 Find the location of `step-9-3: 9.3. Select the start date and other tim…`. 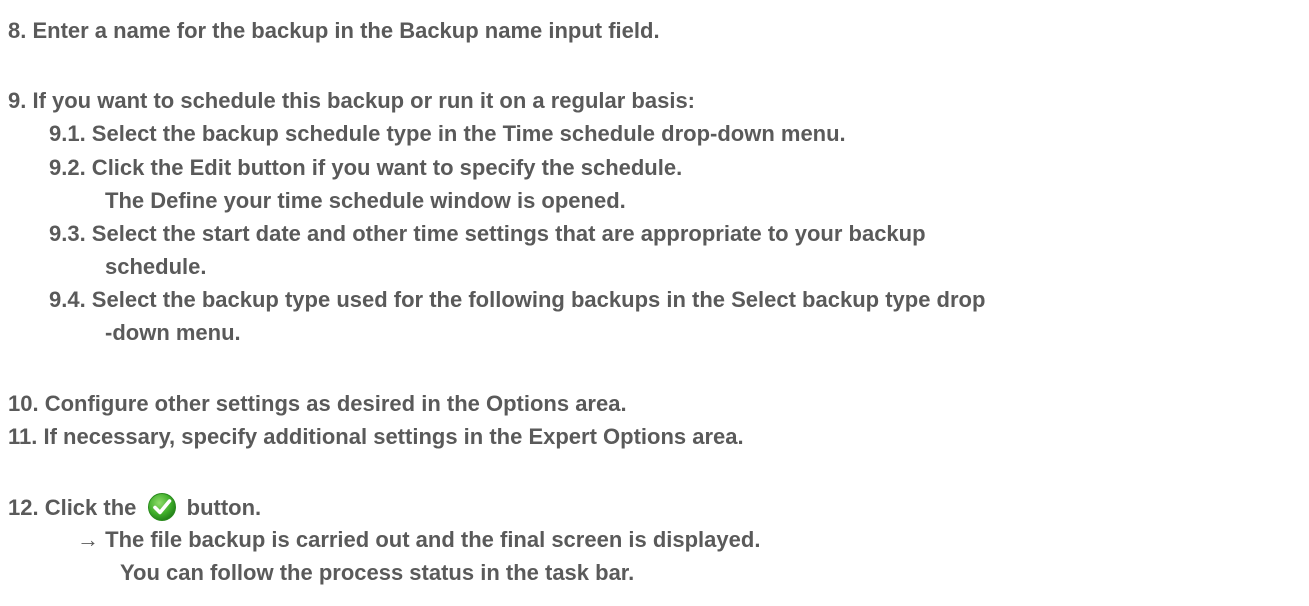

step-9-3: 9.3. Select the start date and other tim… is located at coordinates (487, 233).